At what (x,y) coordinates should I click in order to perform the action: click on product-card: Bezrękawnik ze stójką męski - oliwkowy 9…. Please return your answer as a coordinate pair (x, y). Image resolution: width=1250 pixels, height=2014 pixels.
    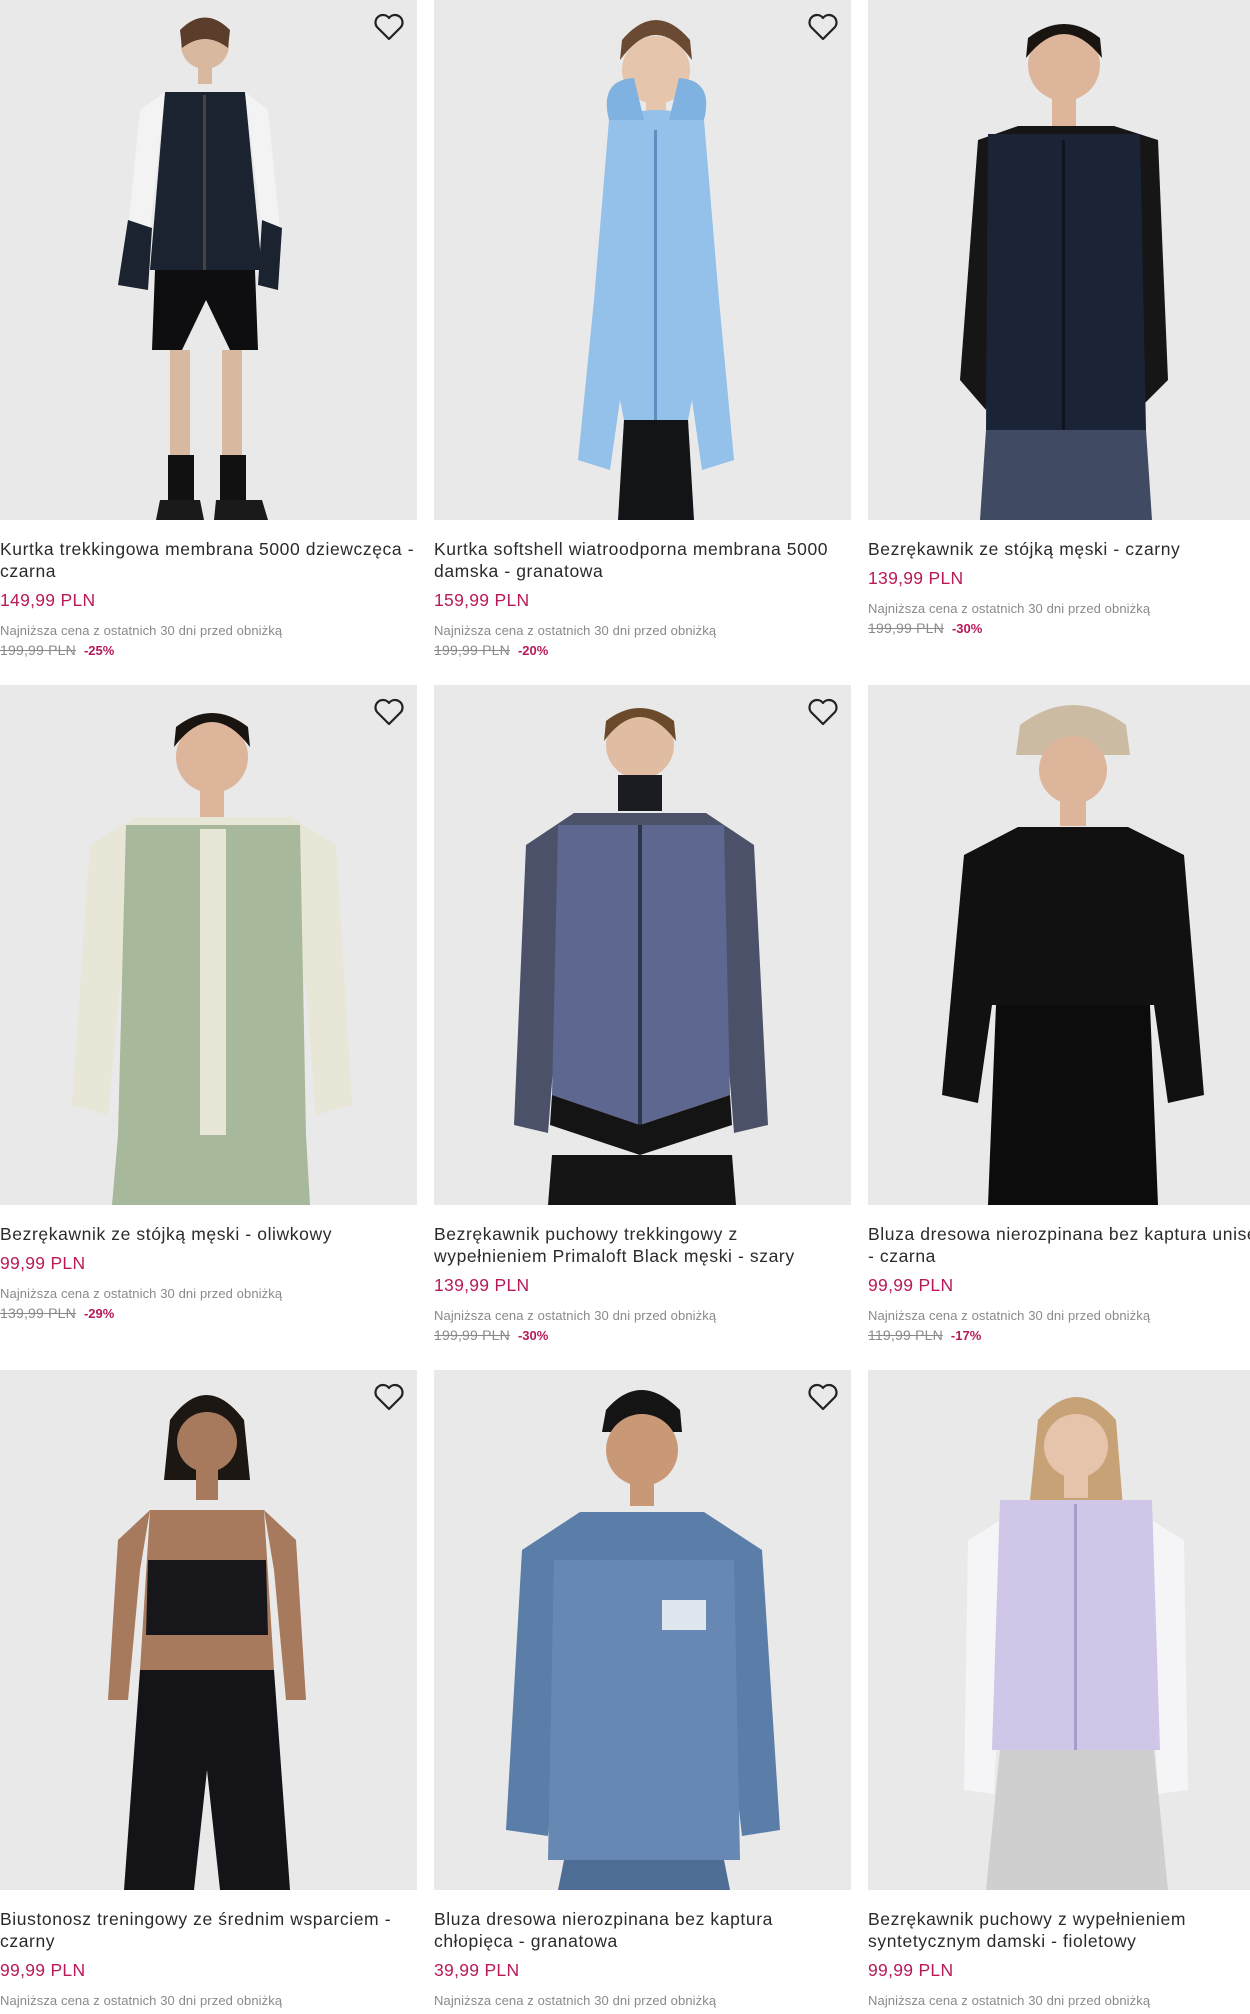
    Looking at the image, I should click on (208, 1003).